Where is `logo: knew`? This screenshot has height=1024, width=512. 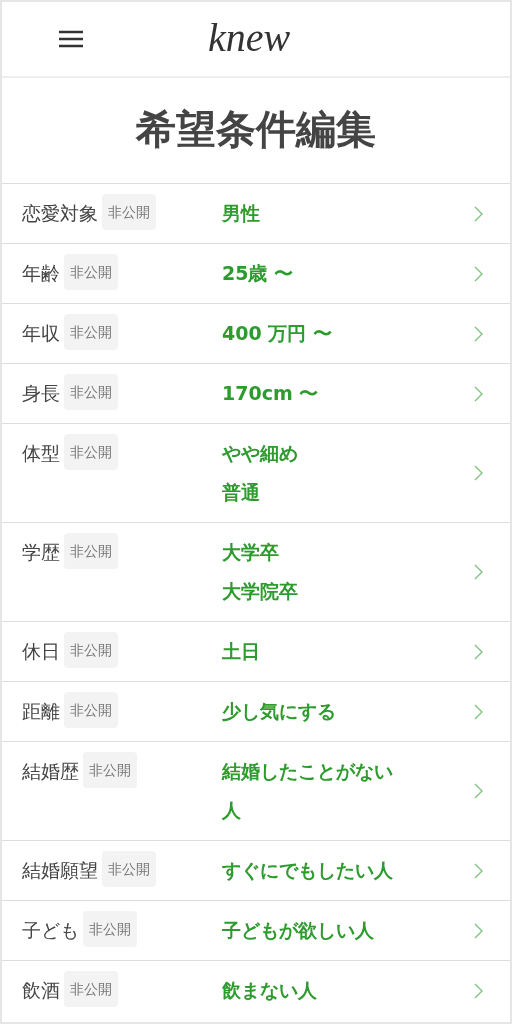 logo: knew is located at coordinates (249, 37).